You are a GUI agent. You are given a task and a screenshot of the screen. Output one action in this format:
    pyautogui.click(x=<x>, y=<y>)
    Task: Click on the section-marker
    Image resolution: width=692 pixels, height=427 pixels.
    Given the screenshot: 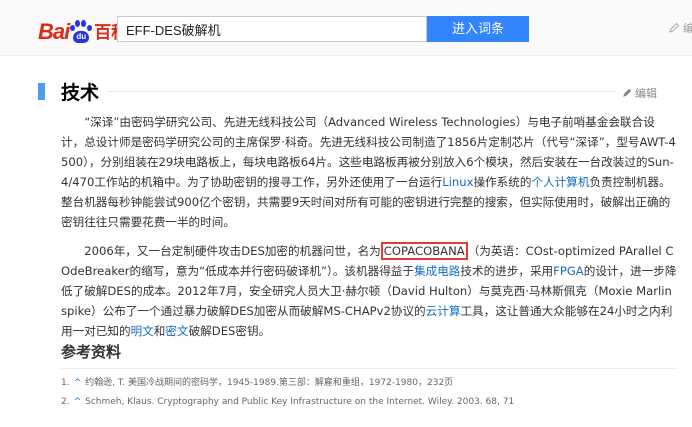 What is the action you would take?
    pyautogui.click(x=41, y=91)
    